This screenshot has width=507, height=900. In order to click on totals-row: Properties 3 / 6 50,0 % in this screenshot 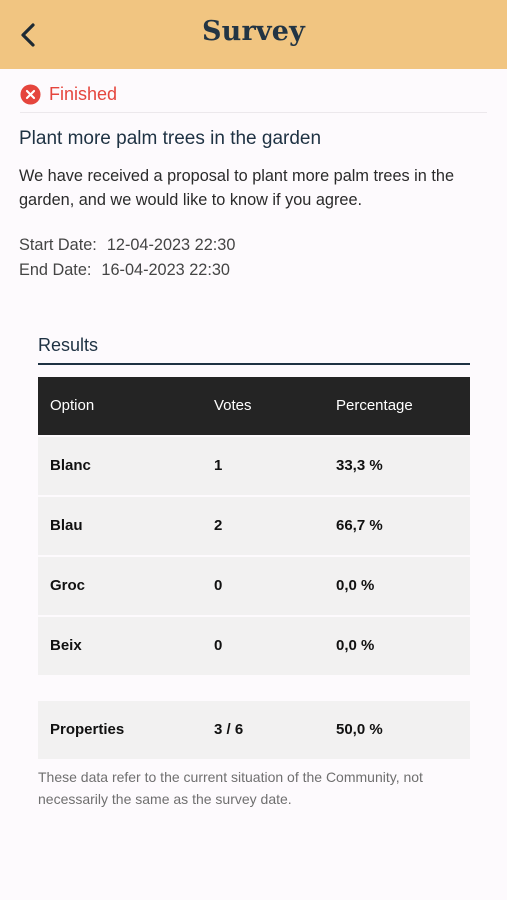, I will do `click(254, 730)`.